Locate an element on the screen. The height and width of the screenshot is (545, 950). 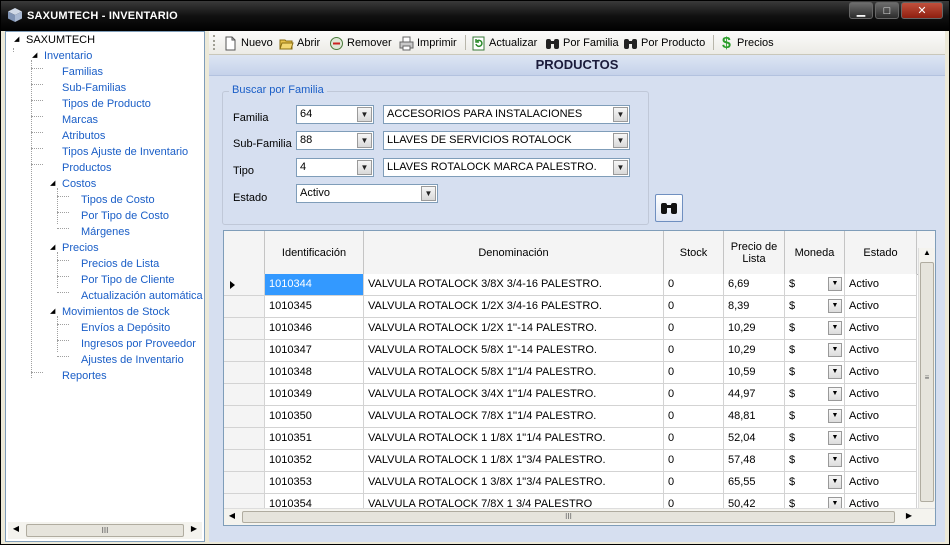
tipo-code-combo: 4 ▼ is located at coordinates (335, 167).